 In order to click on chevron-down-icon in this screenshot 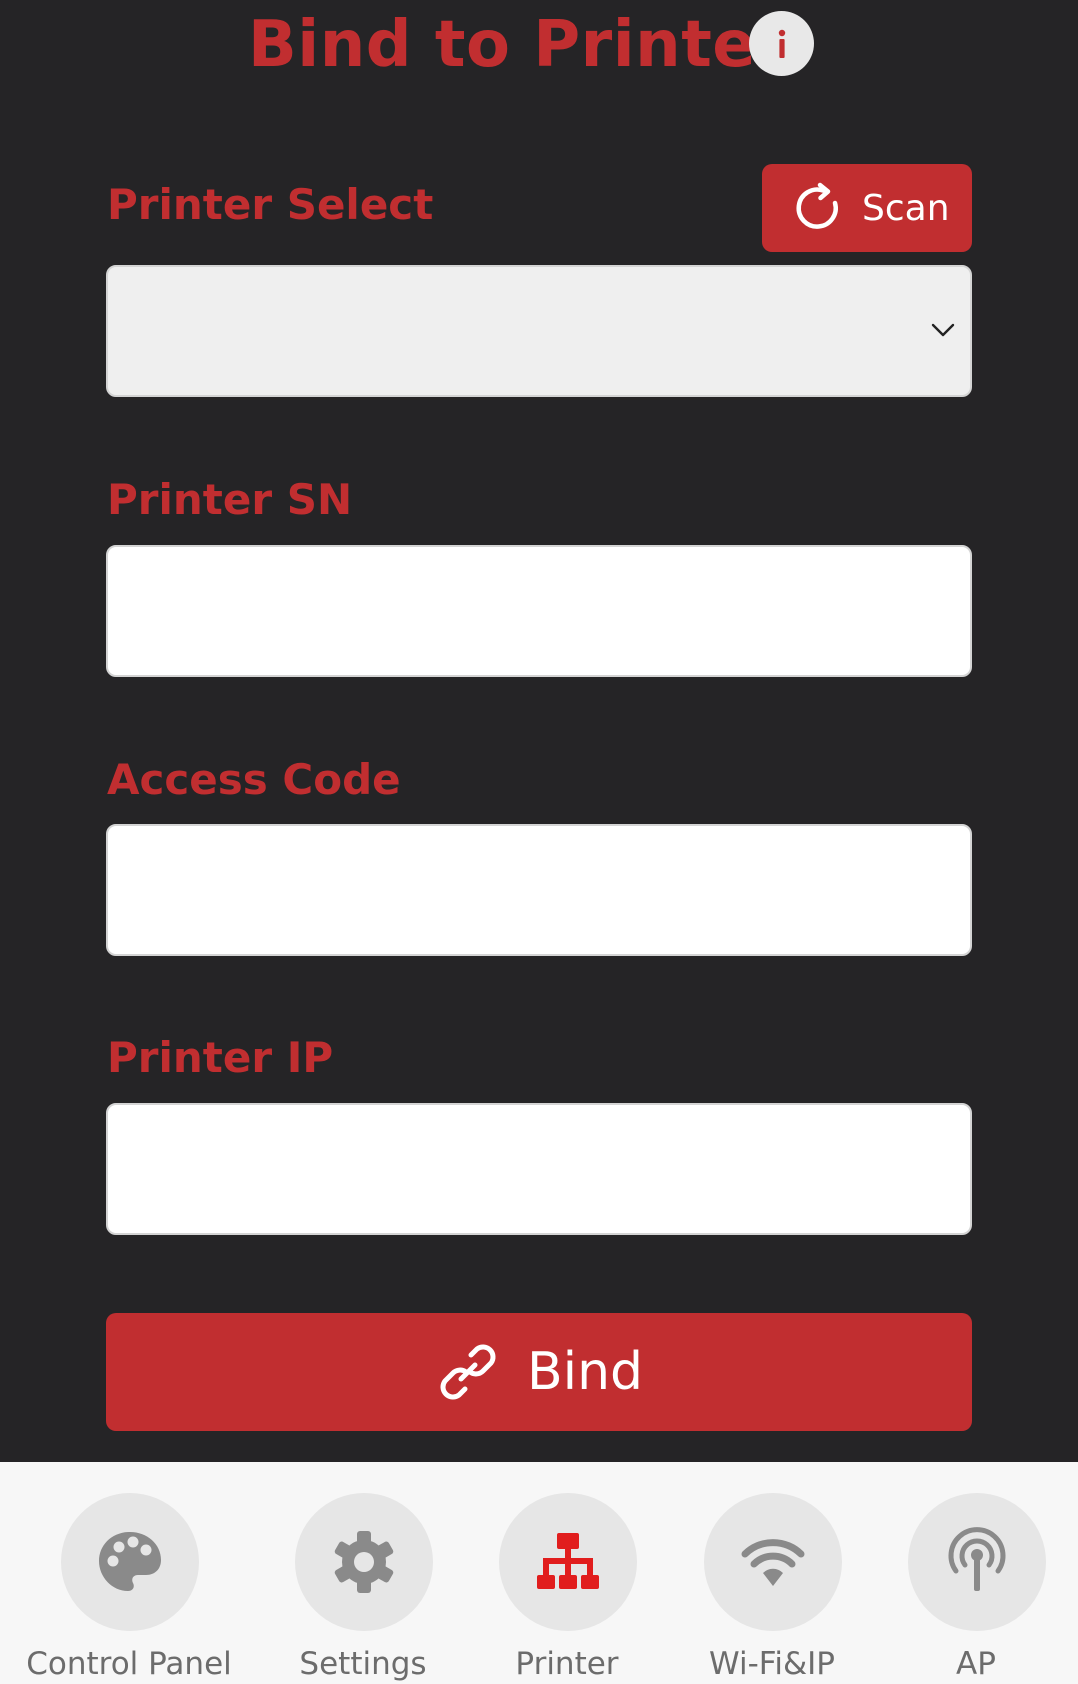, I will do `click(943, 330)`.